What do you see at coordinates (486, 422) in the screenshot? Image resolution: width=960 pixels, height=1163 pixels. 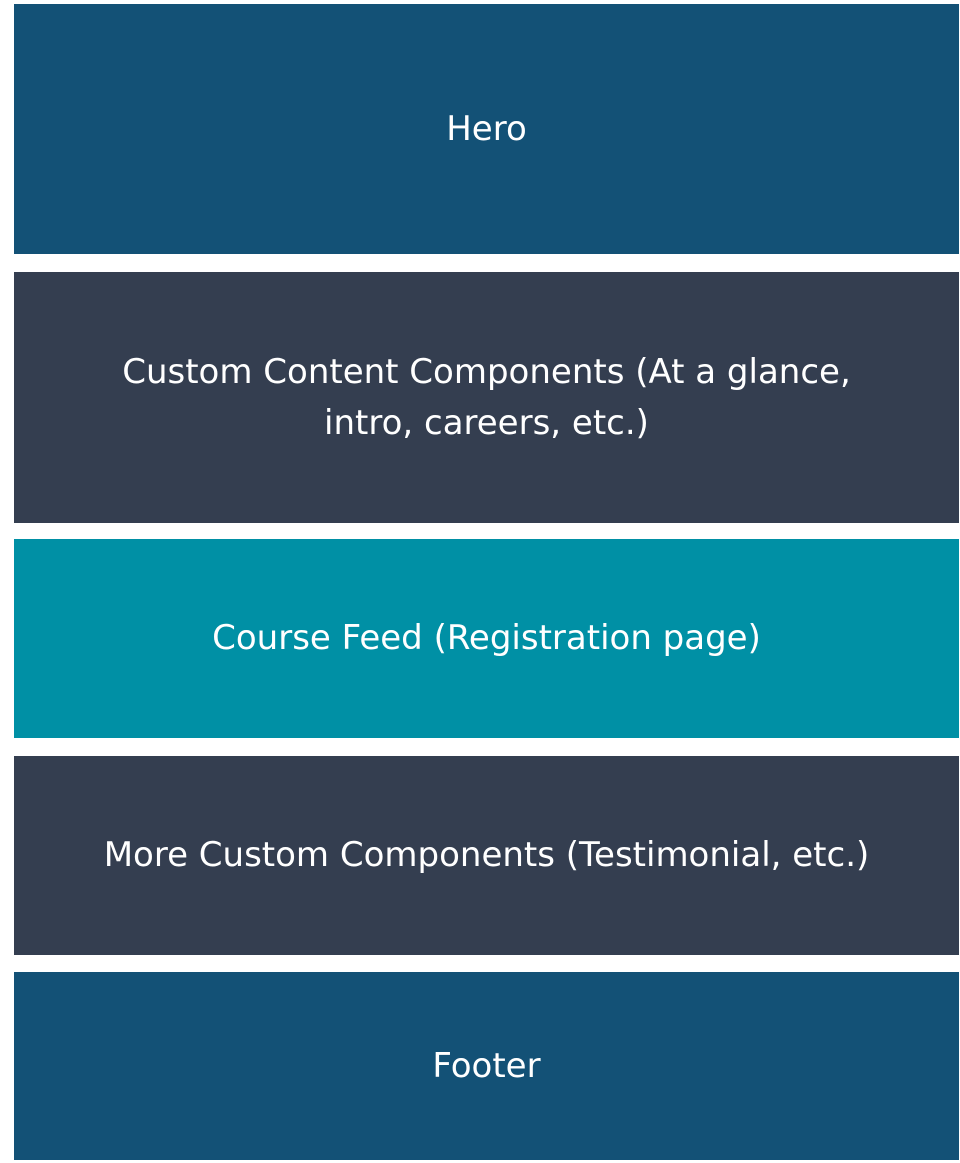 I see `custom-content-components-label-line-2: intro, careers, etc.)` at bounding box center [486, 422].